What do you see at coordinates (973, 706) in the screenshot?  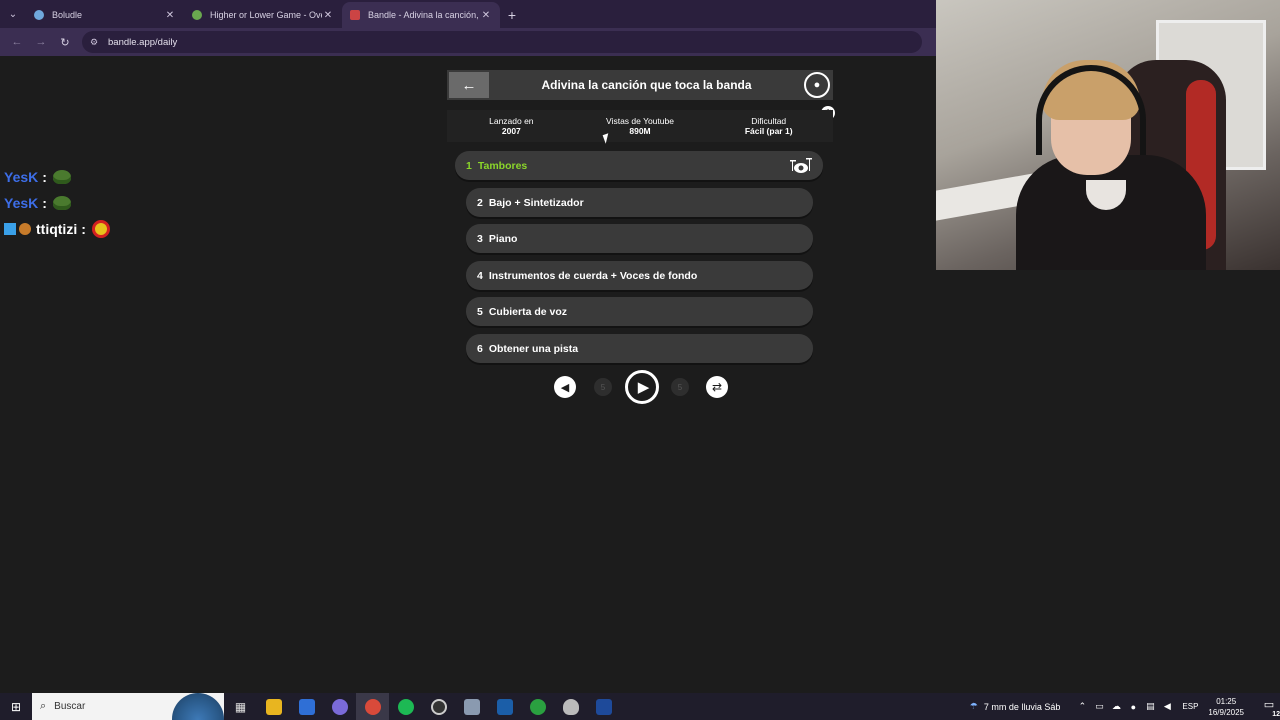 I see `rain-icon: ☂` at bounding box center [973, 706].